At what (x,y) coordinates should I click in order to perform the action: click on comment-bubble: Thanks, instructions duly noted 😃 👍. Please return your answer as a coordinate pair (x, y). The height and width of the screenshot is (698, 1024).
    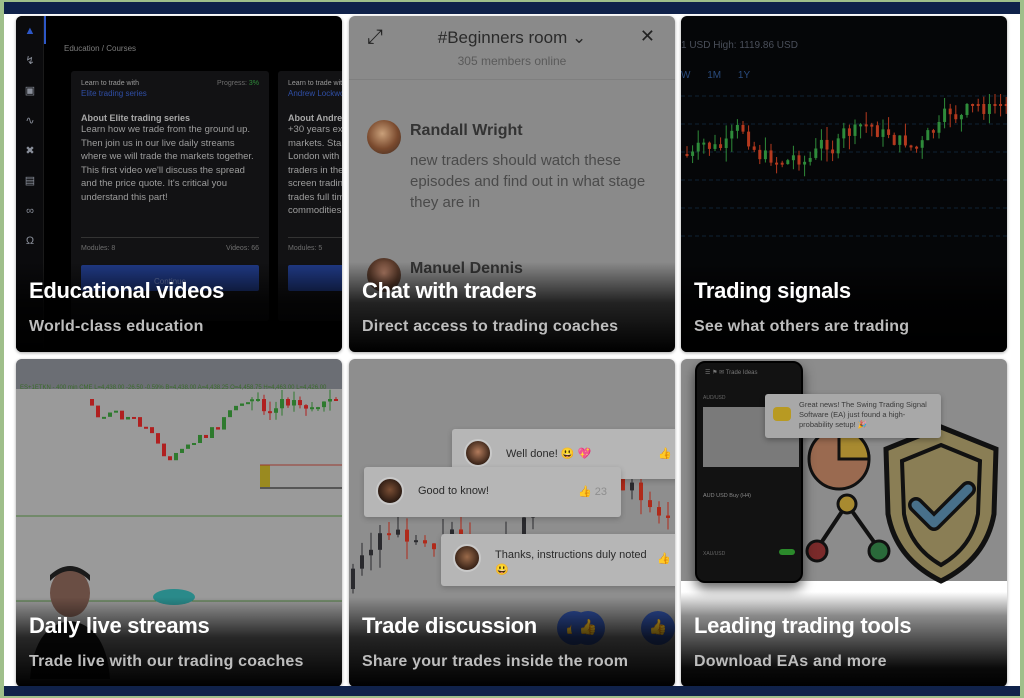
    Looking at the image, I should click on (558, 560).